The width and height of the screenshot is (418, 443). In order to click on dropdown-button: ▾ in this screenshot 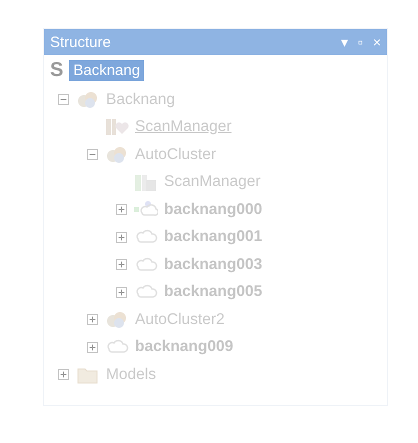, I will do `click(344, 42)`.